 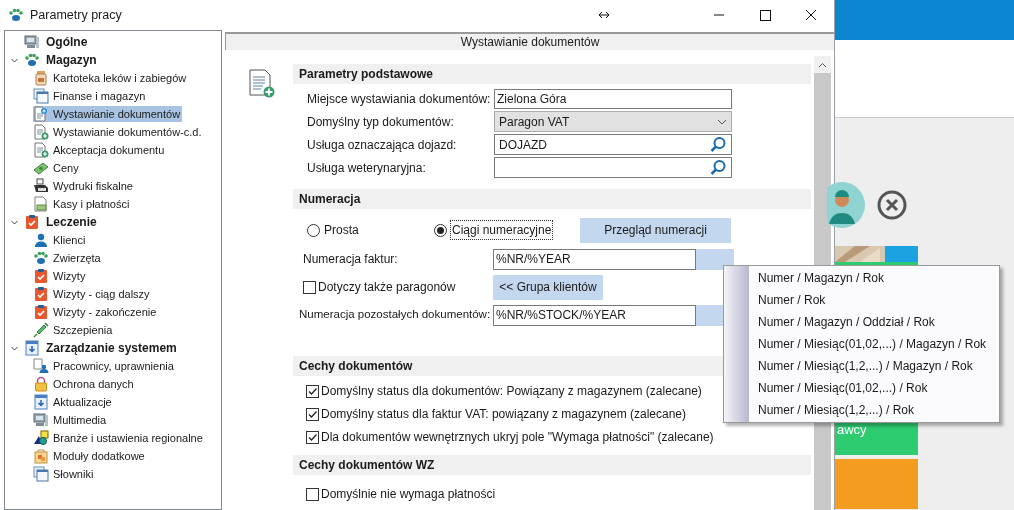 I want to click on lock-icon, so click(x=41, y=384).